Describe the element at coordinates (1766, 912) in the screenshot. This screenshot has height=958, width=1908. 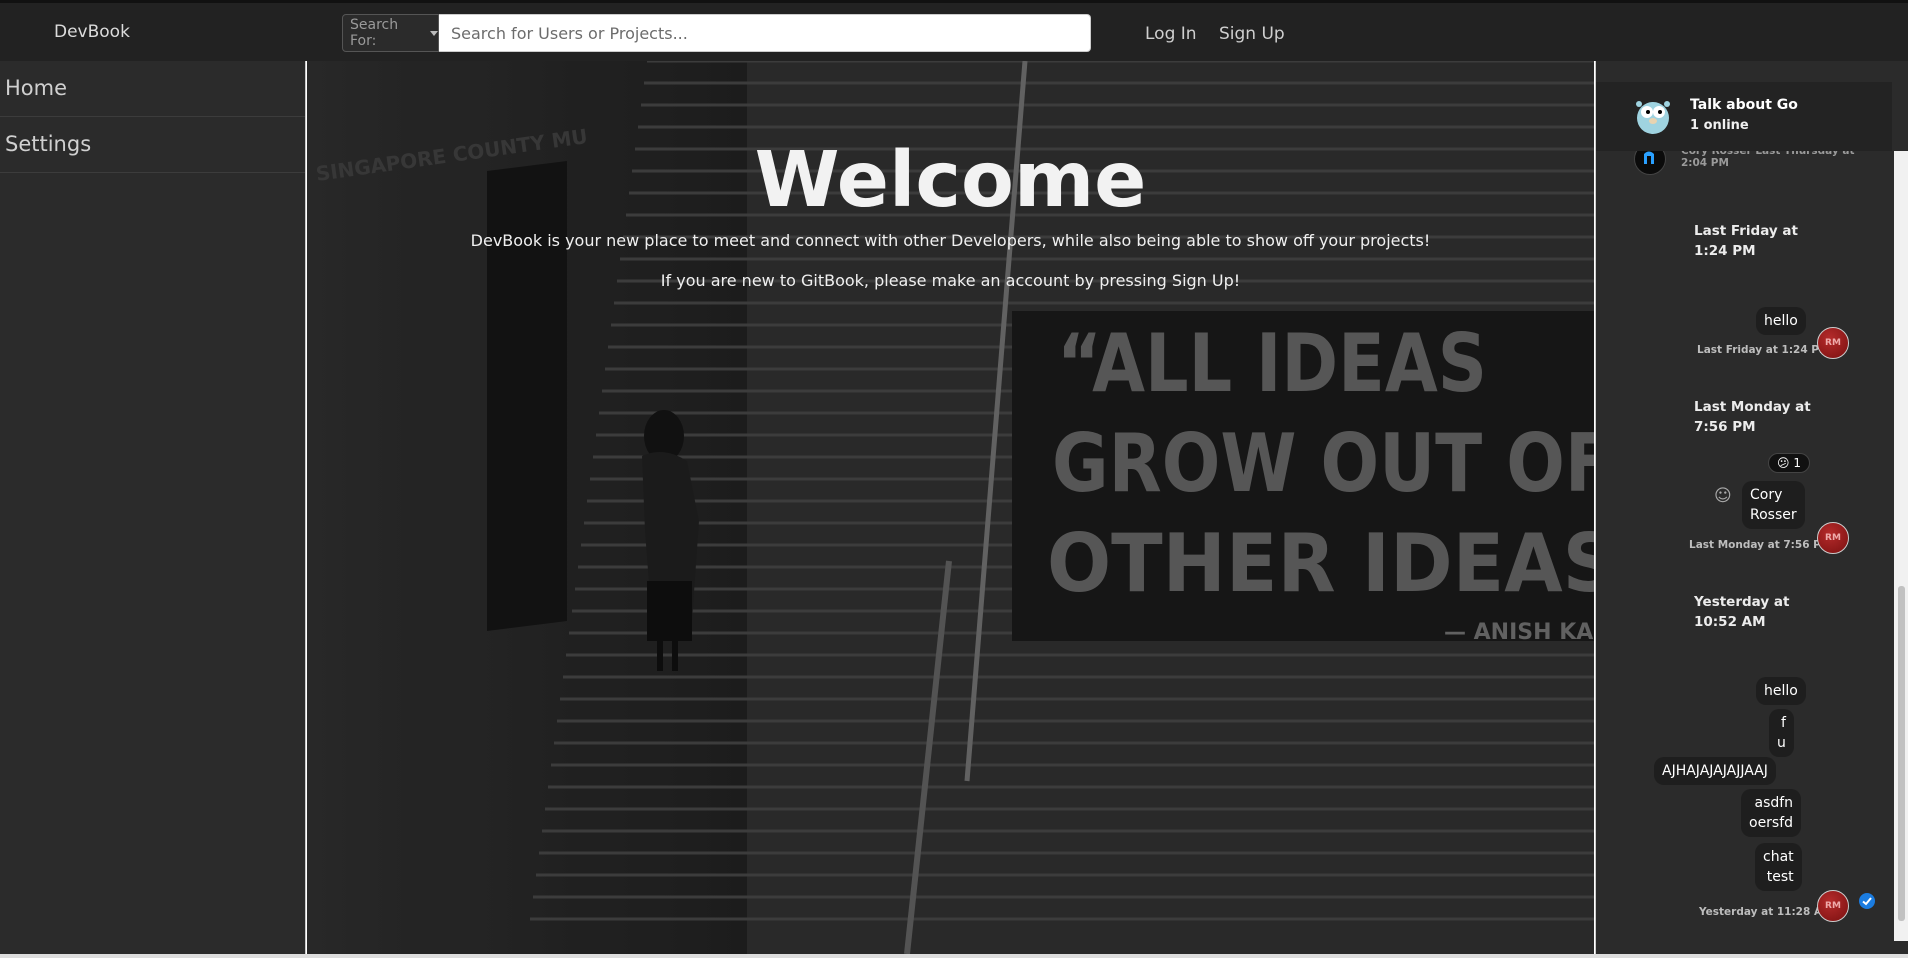
I see `message-time: Yesterday at 11:28 AM` at that location.